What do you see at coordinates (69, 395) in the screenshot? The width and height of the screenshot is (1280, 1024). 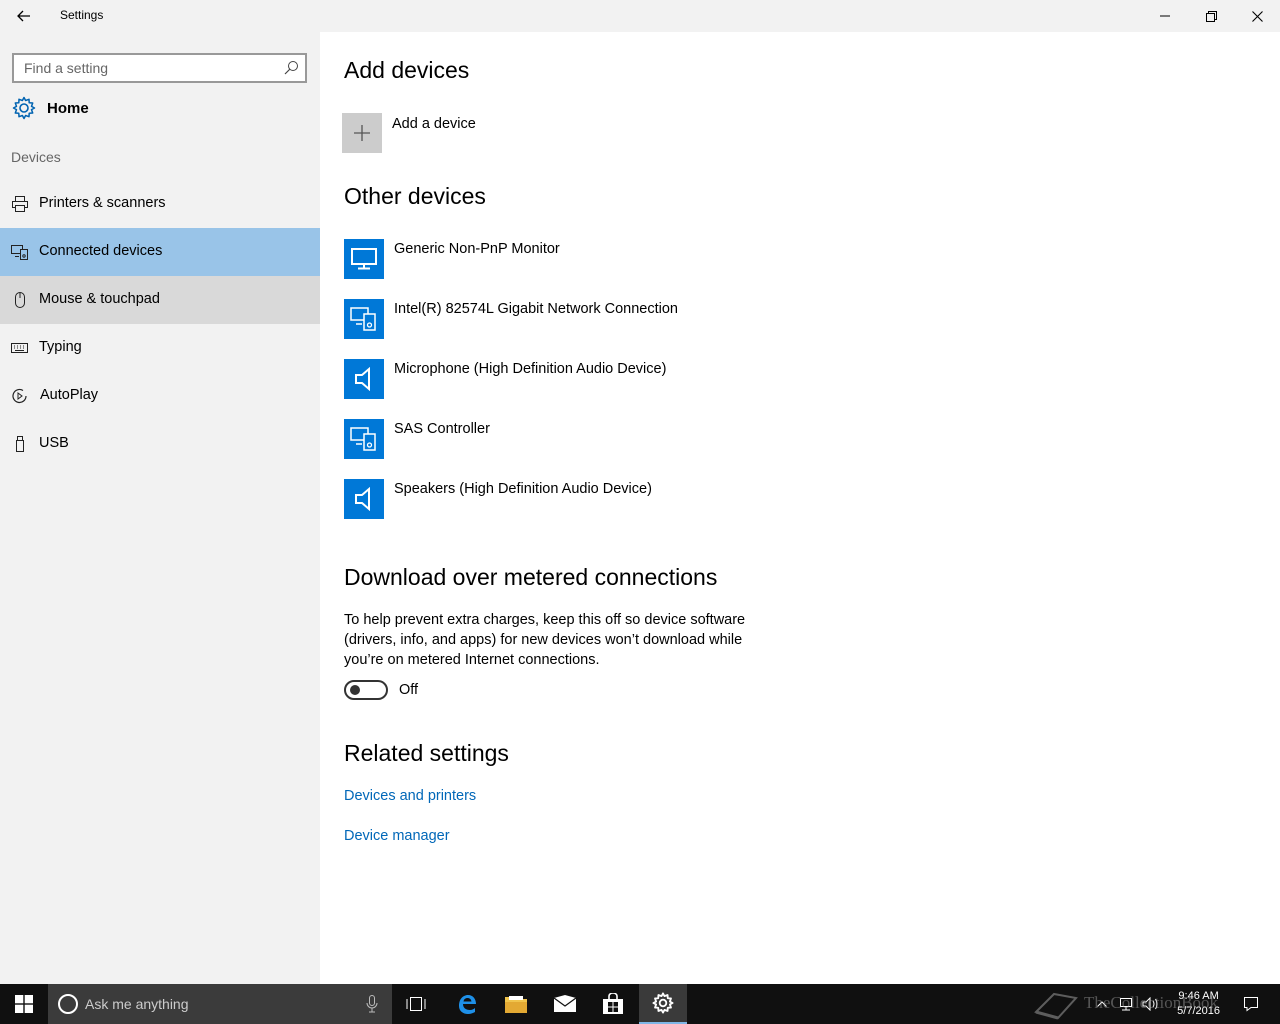 I see `sidebar-item-label: AutoPlay` at bounding box center [69, 395].